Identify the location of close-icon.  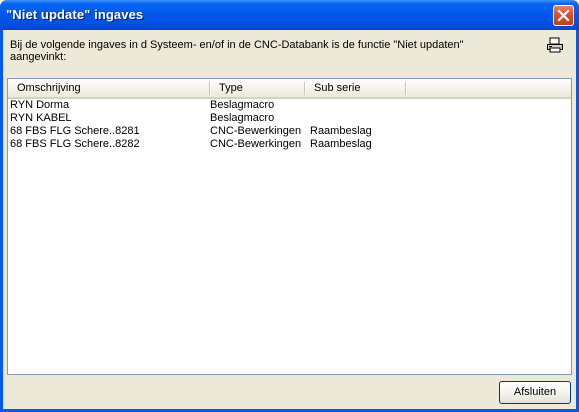
(563, 15).